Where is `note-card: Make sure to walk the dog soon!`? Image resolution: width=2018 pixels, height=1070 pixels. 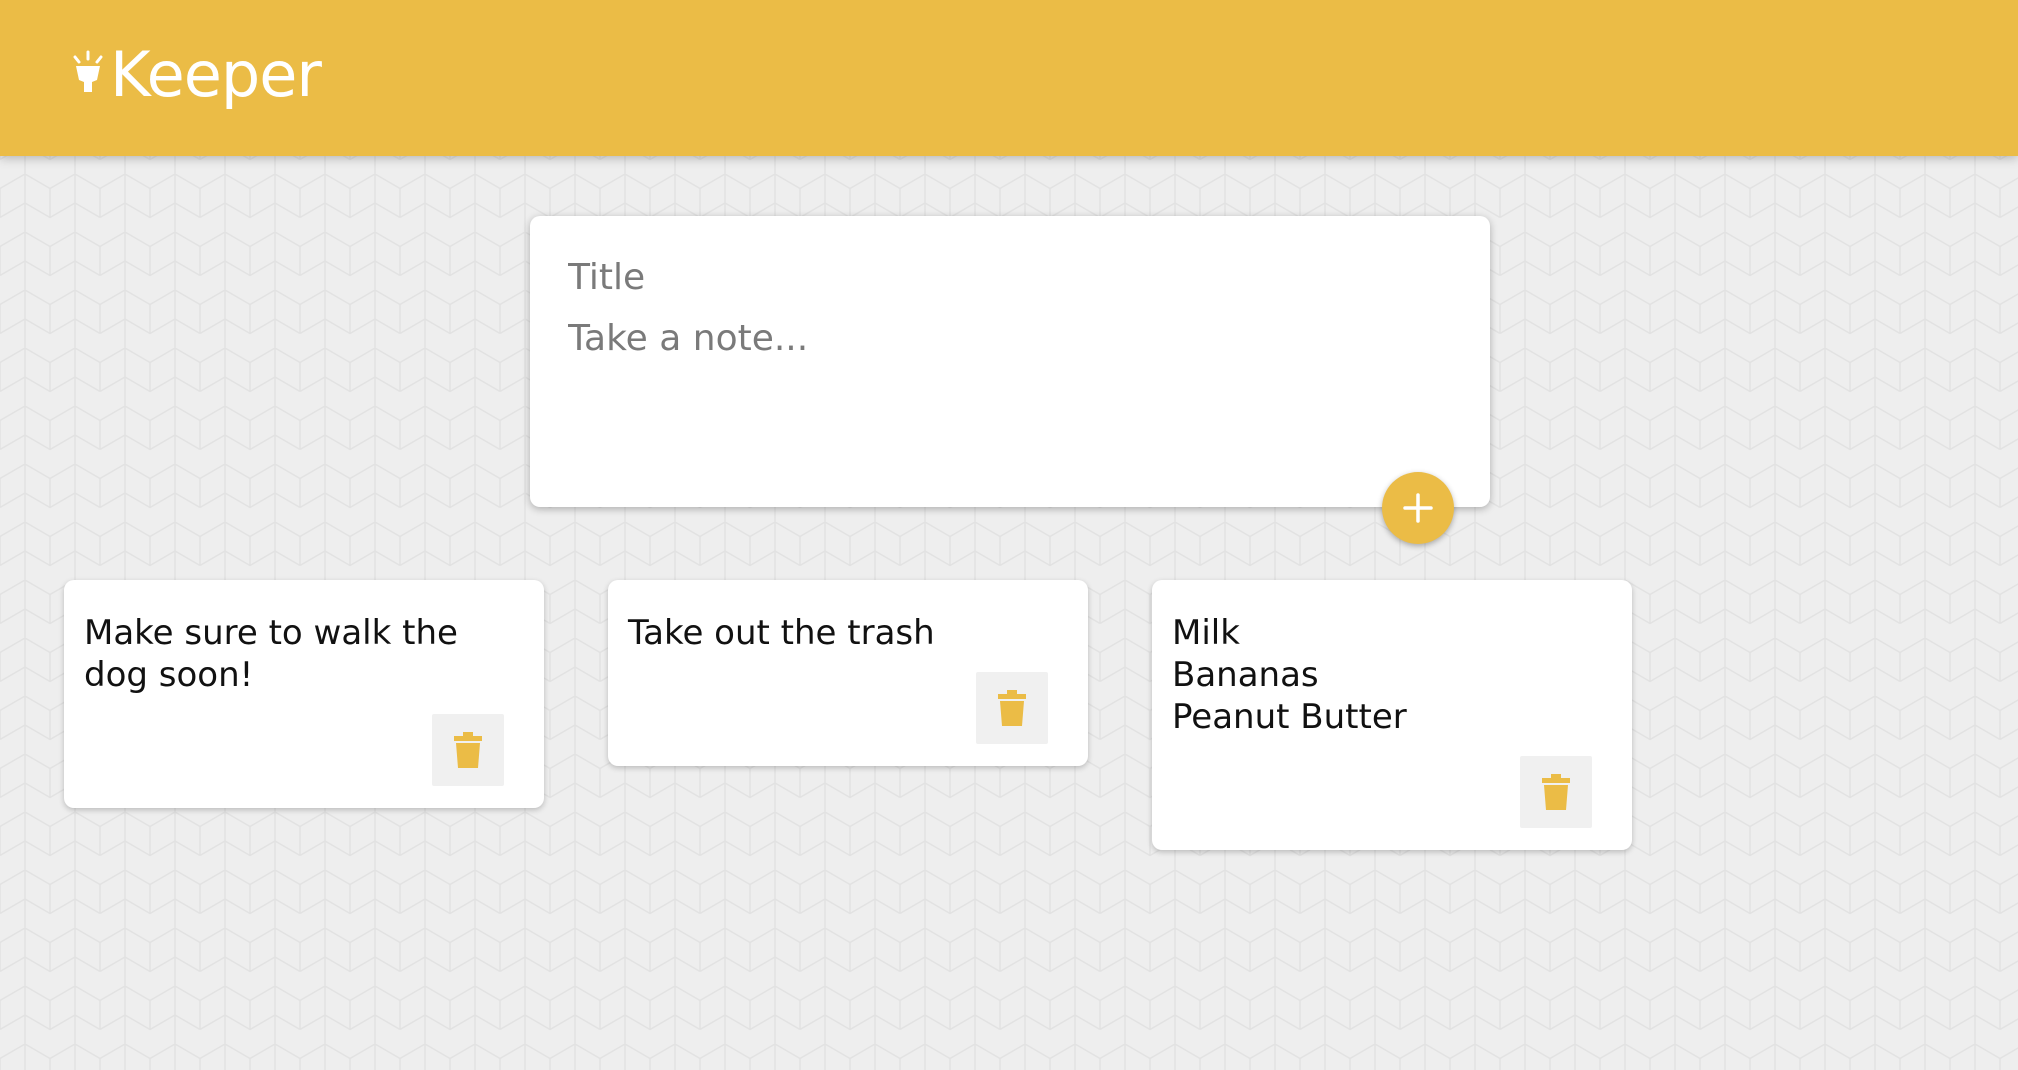
note-card: Make sure to walk the dog soon! is located at coordinates (304, 694).